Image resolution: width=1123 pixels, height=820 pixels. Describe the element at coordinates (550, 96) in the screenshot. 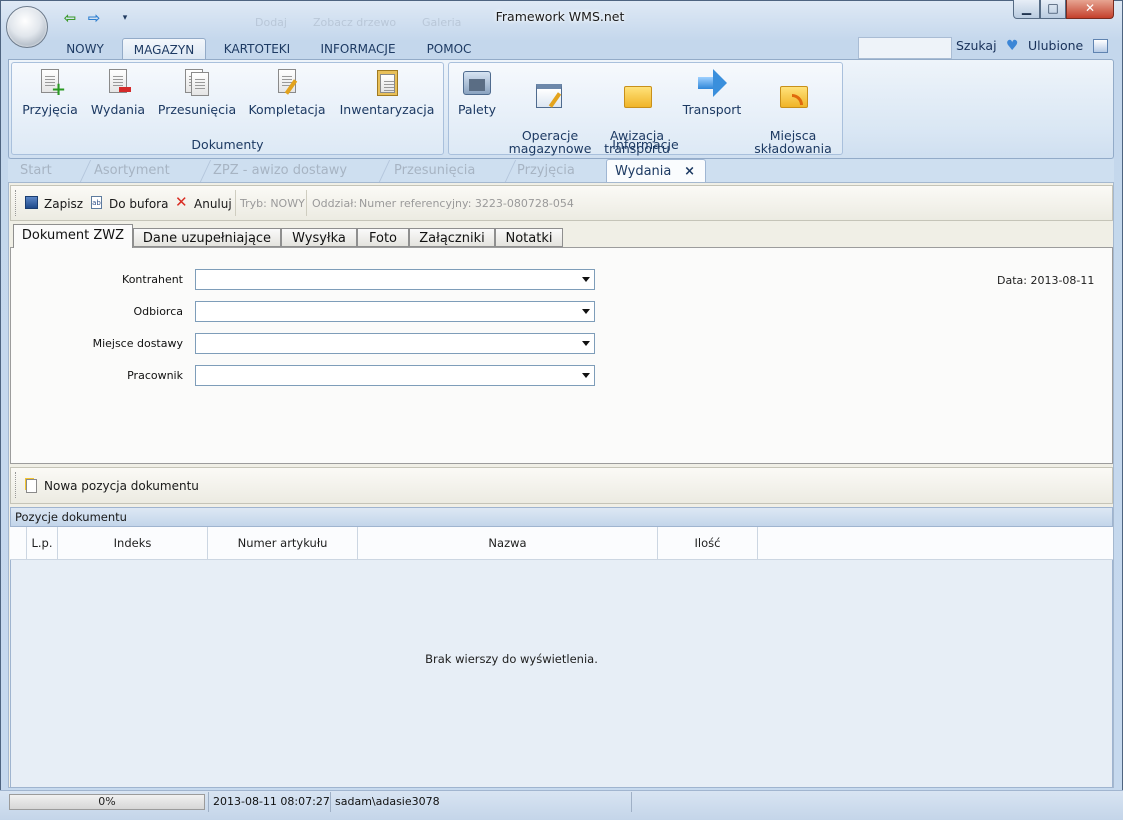

I see `calendar-edit-icon` at that location.